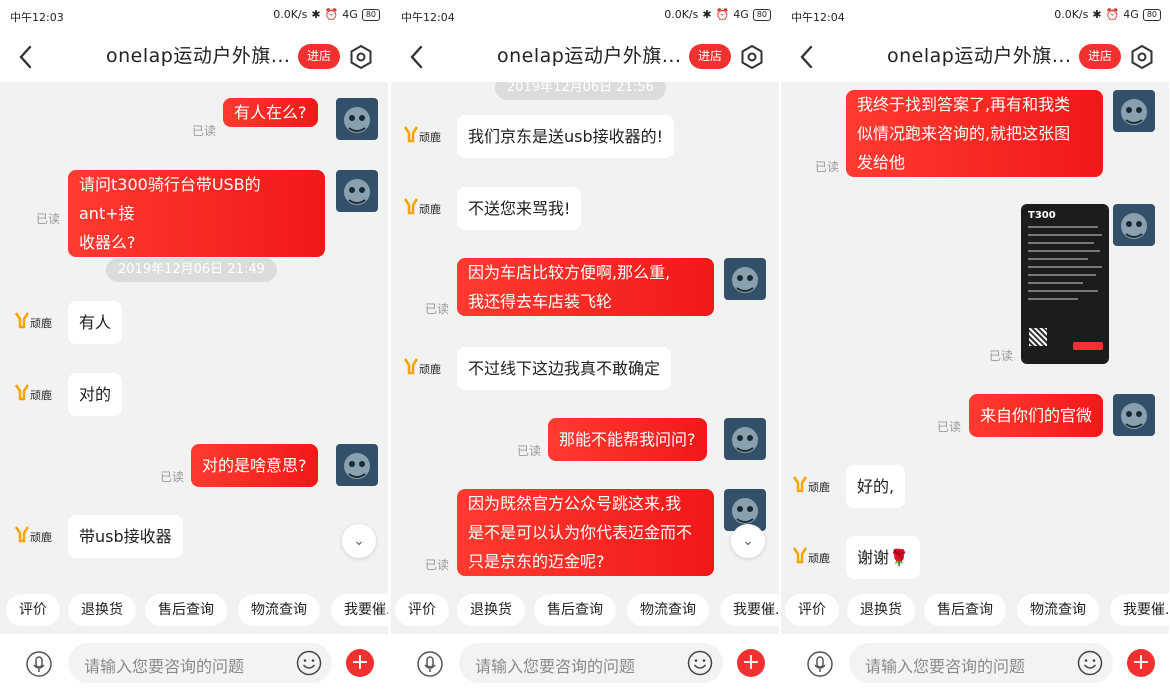 Image resolution: width=1170 pixels, height=692 pixels. Describe the element at coordinates (95, 322) in the screenshot. I see `message-bubble: 有人` at that location.